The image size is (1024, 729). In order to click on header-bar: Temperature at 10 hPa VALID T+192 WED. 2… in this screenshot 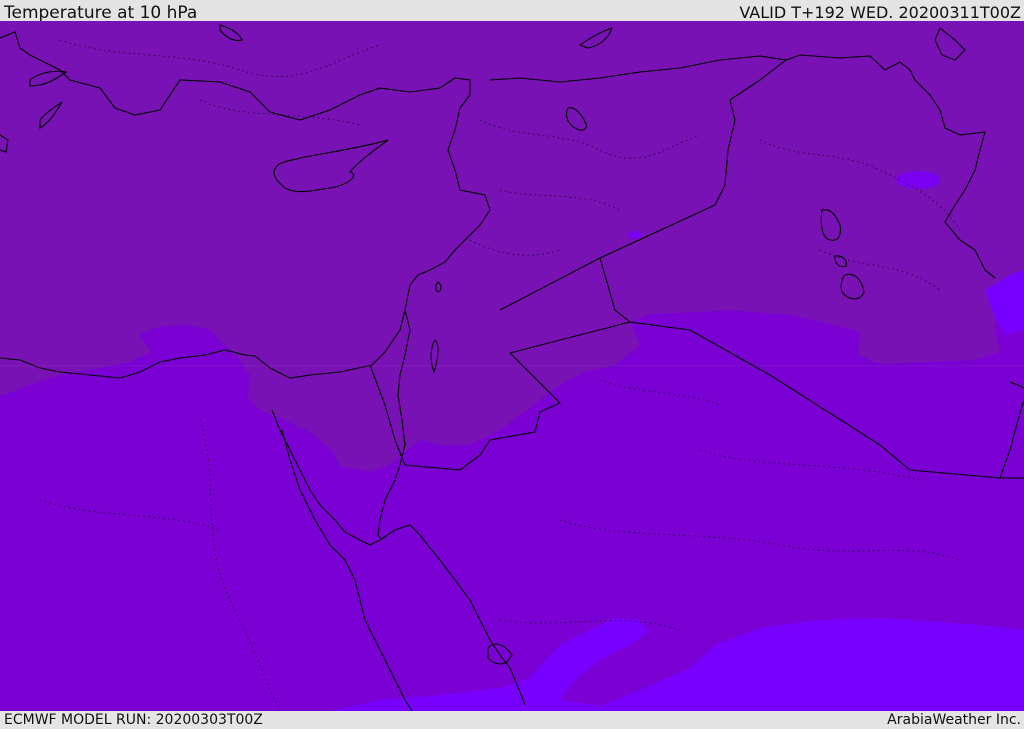, I will do `click(512, 11)`.